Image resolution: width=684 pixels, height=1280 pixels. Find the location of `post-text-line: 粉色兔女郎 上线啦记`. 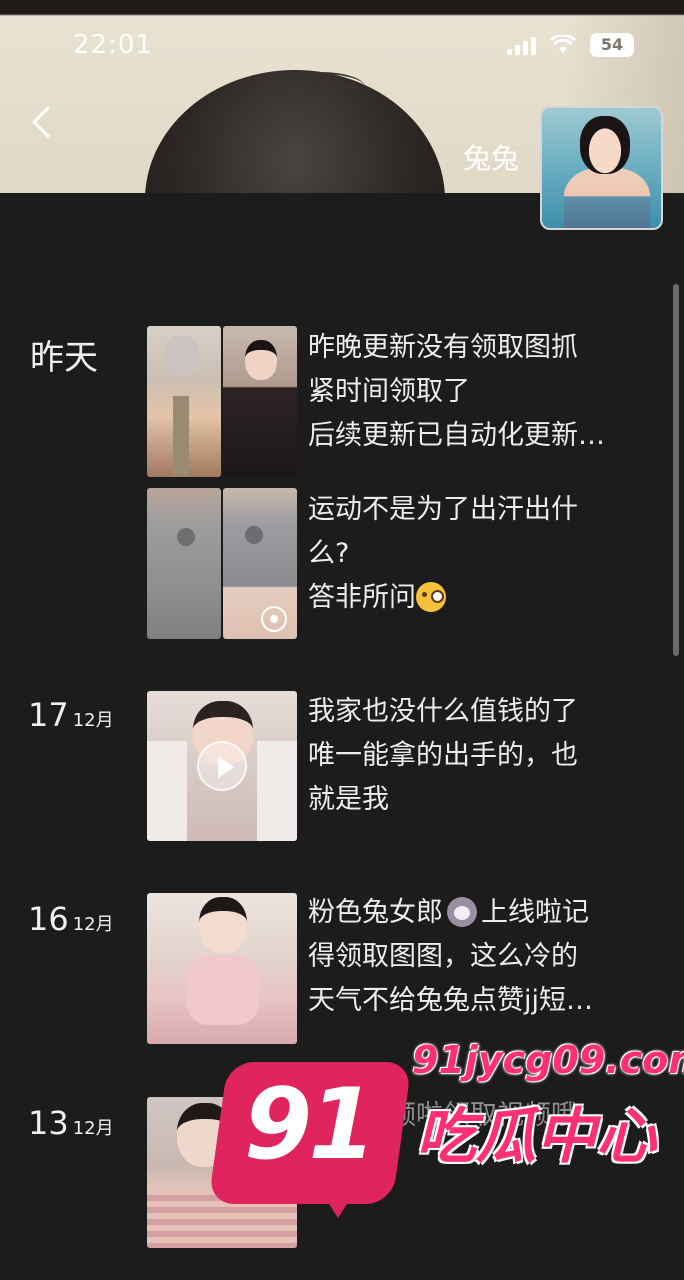

post-text-line: 粉色兔女郎 上线啦记 is located at coordinates (478, 913).